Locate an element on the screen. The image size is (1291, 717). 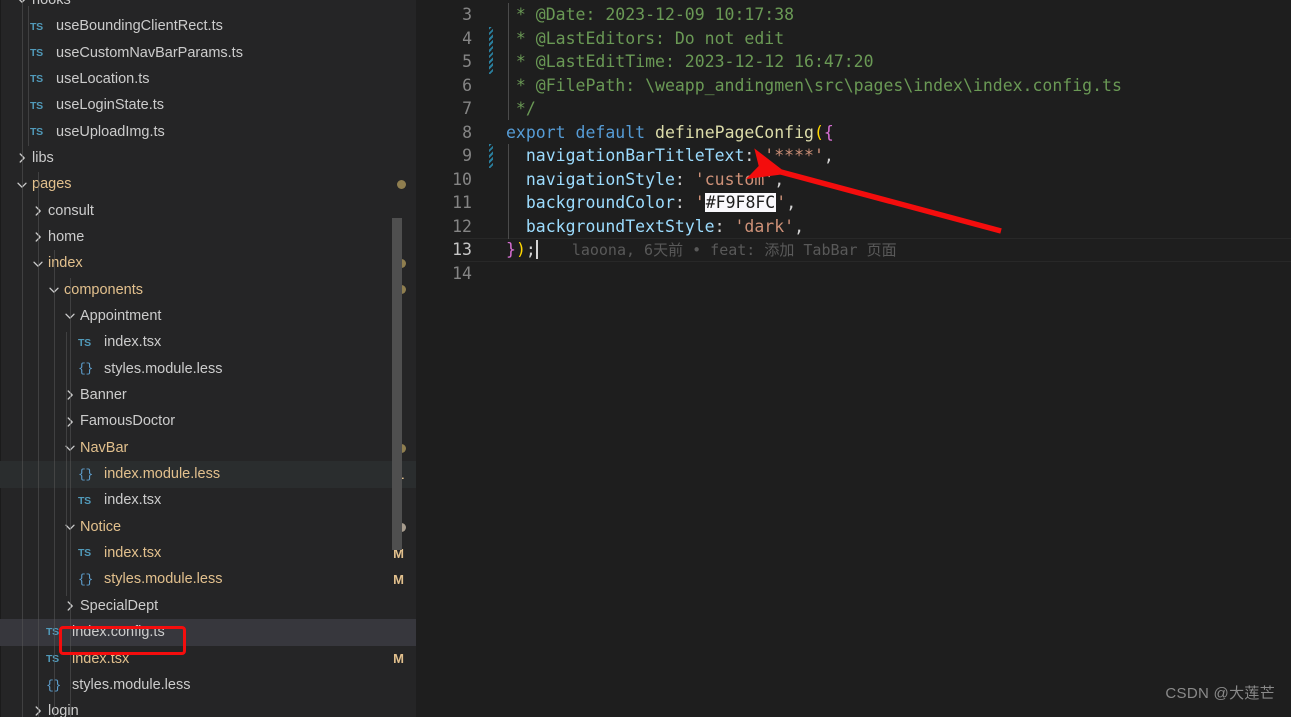
tree-item-label: hooks is located at coordinates (51, 3).